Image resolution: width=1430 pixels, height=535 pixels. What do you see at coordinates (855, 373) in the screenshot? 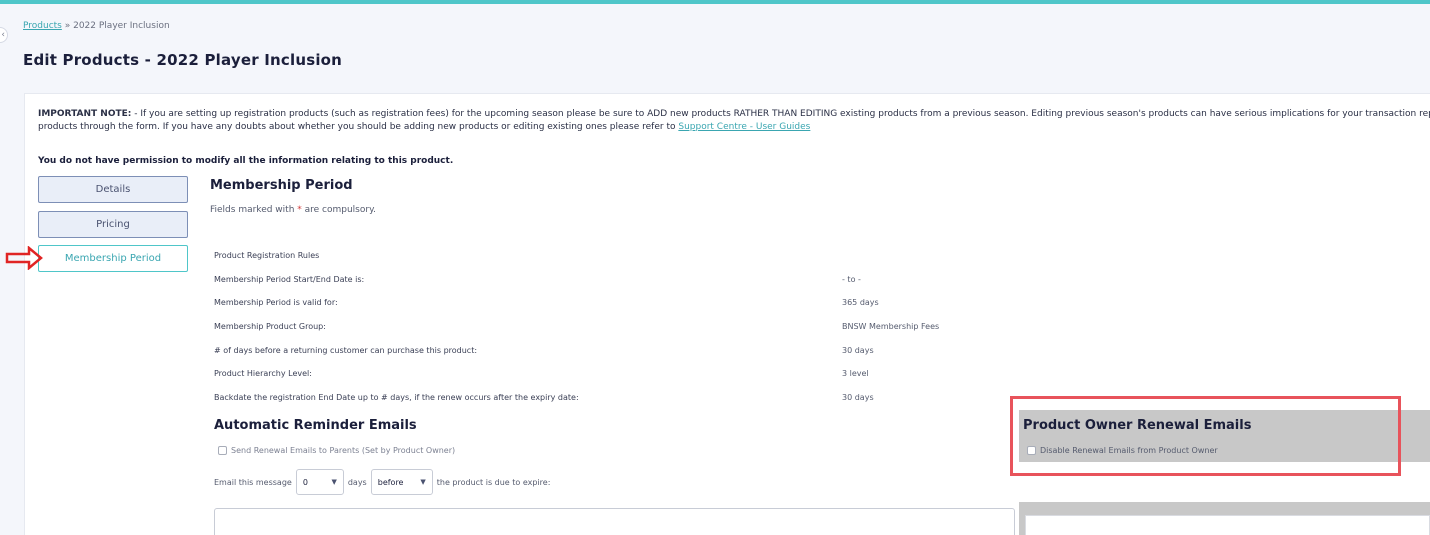
I see `rule-value: 3 level` at bounding box center [855, 373].